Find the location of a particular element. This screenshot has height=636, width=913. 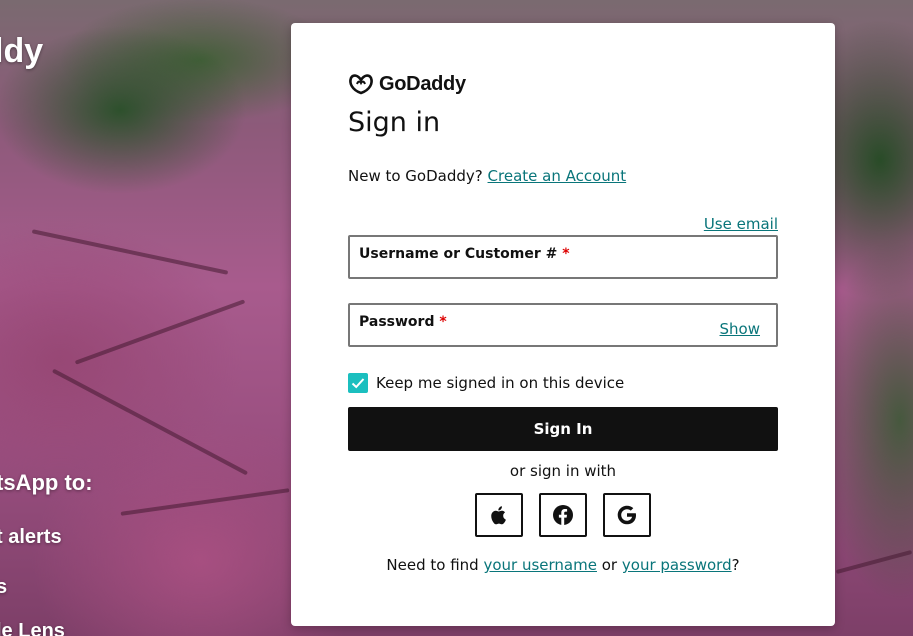

new-account-row: New to GoDaddy? Create an Account is located at coordinates (487, 176).